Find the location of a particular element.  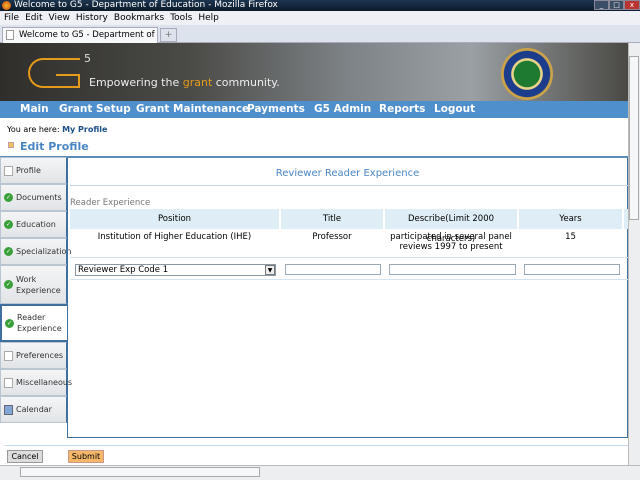

breadcrumb: You are here: My Profile is located at coordinates (57, 129).